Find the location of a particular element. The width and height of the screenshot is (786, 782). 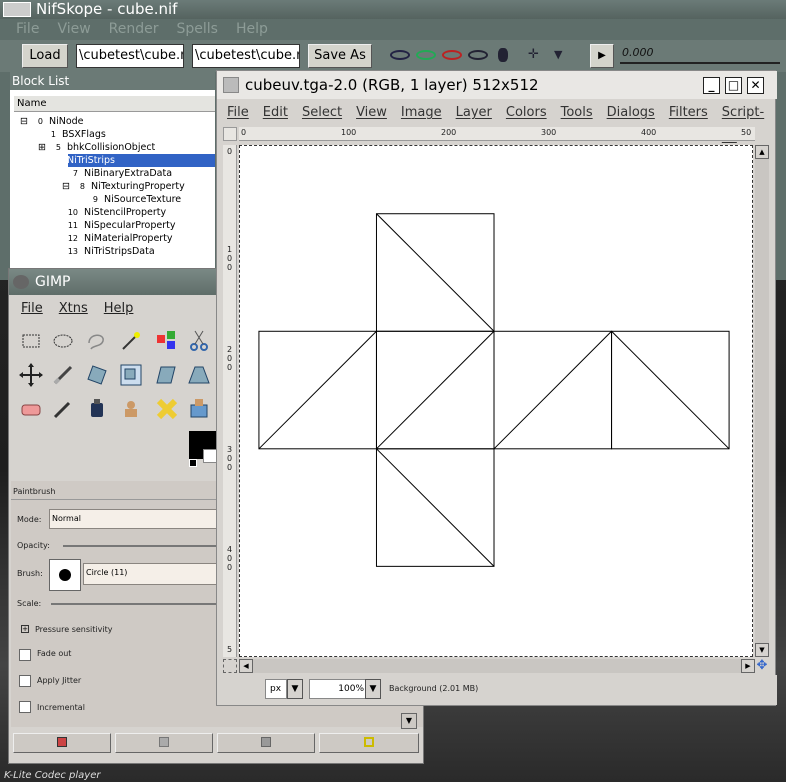

save-path-field: \cubetest\cube.nif is located at coordinates (246, 56).